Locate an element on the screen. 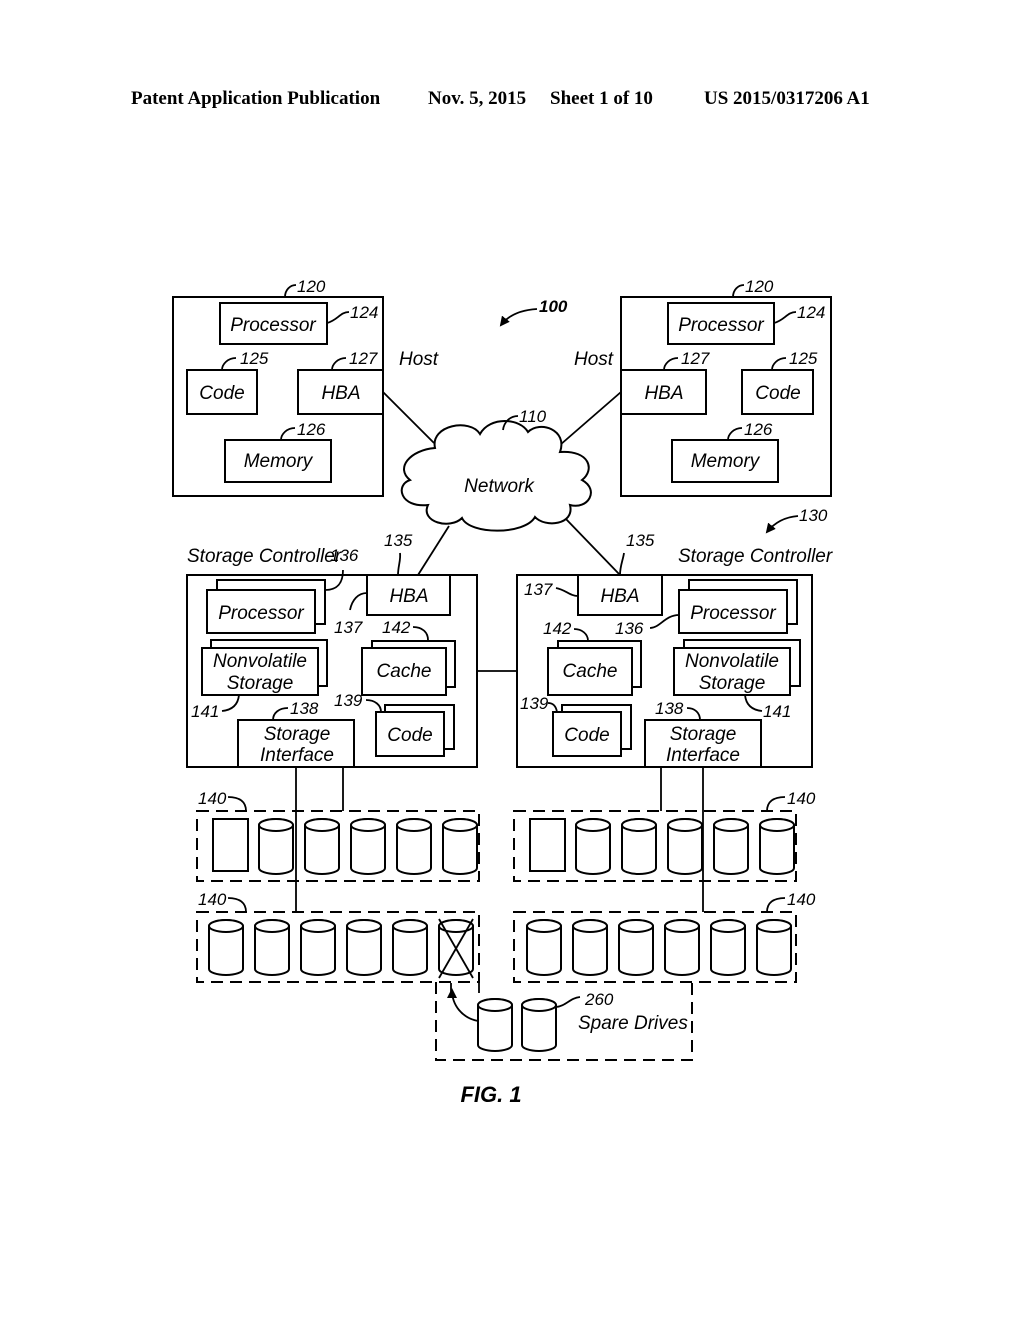  network-ref: 110 is located at coordinates (533, 416).